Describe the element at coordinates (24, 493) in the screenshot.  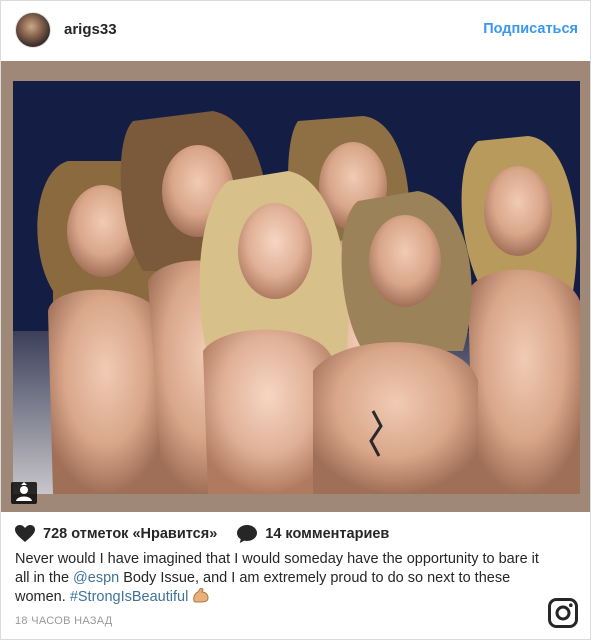
I see `user-tag-icon` at that location.